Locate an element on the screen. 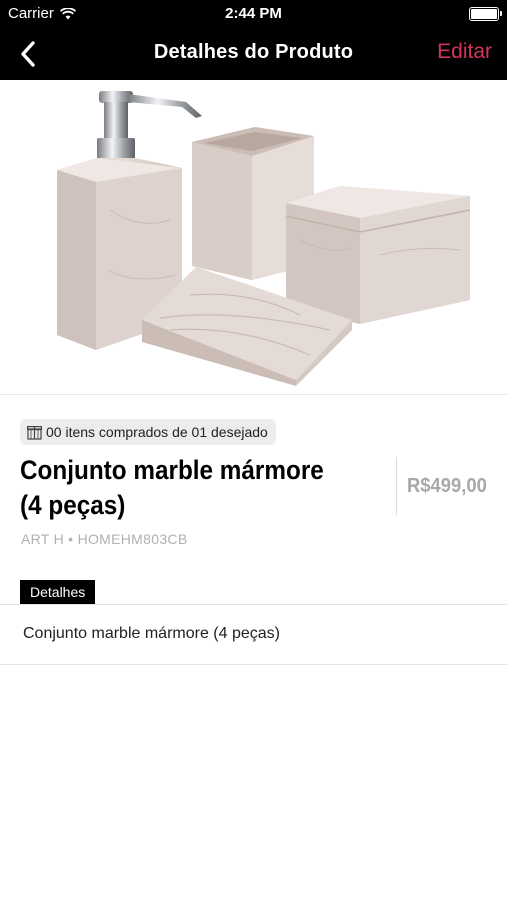 This screenshot has width=507, height=900. page-title: Detalhes do Produto is located at coordinates (253, 52).